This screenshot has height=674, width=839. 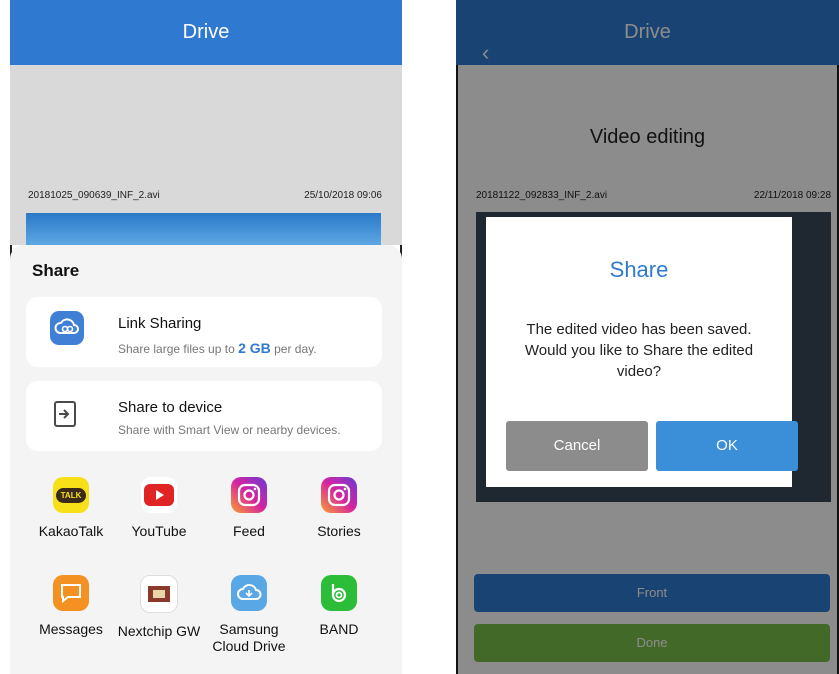 I want to click on app-label: Feed, so click(x=249, y=531).